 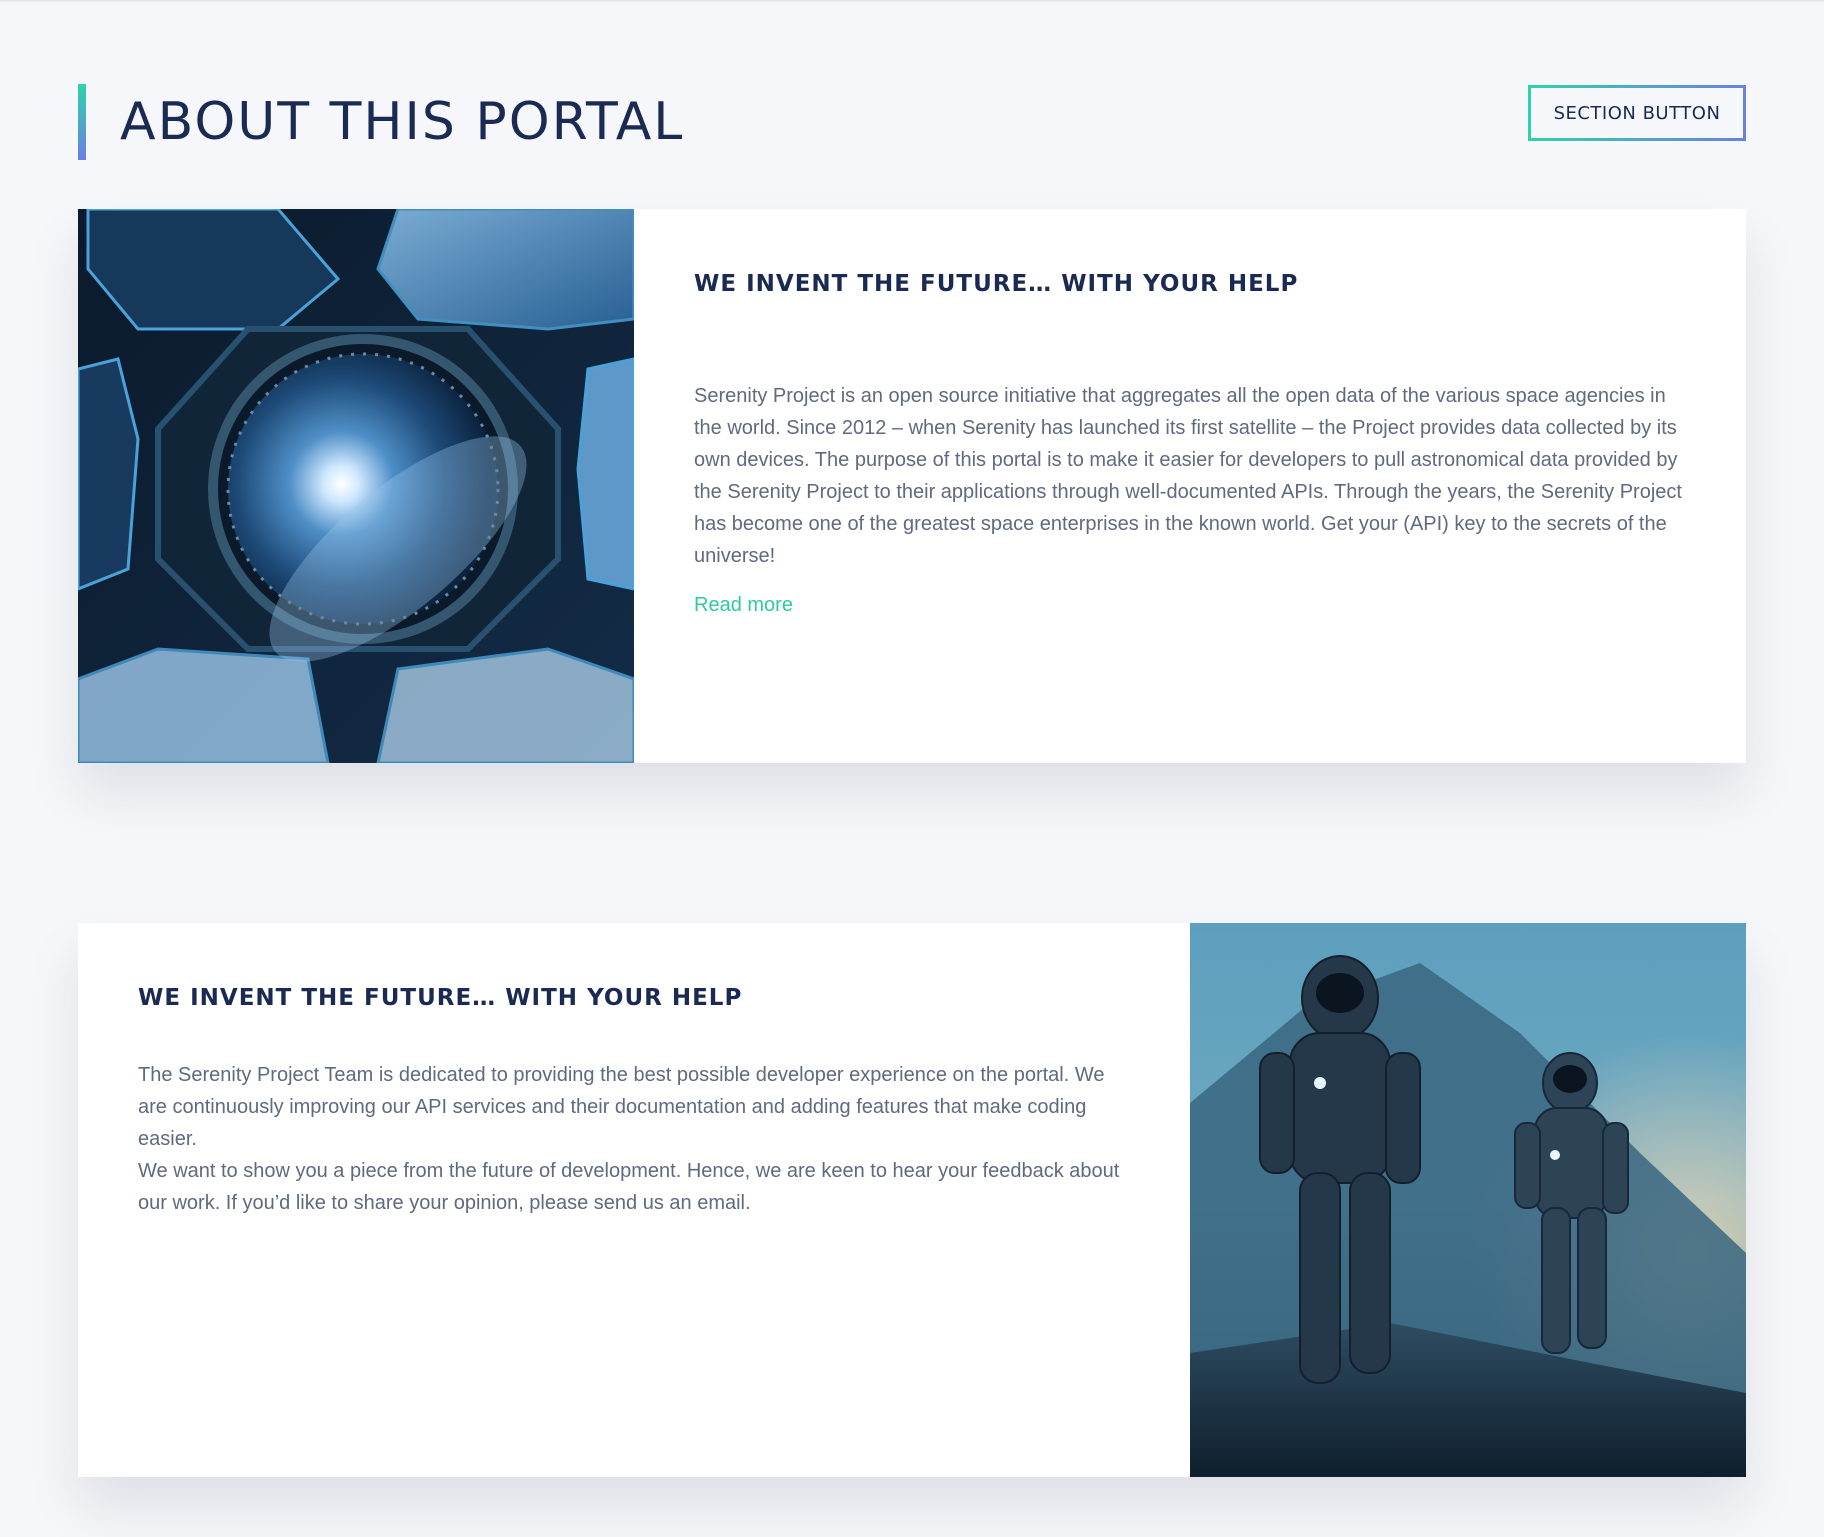 What do you see at coordinates (912, 1) in the screenshot?
I see `top-divider` at bounding box center [912, 1].